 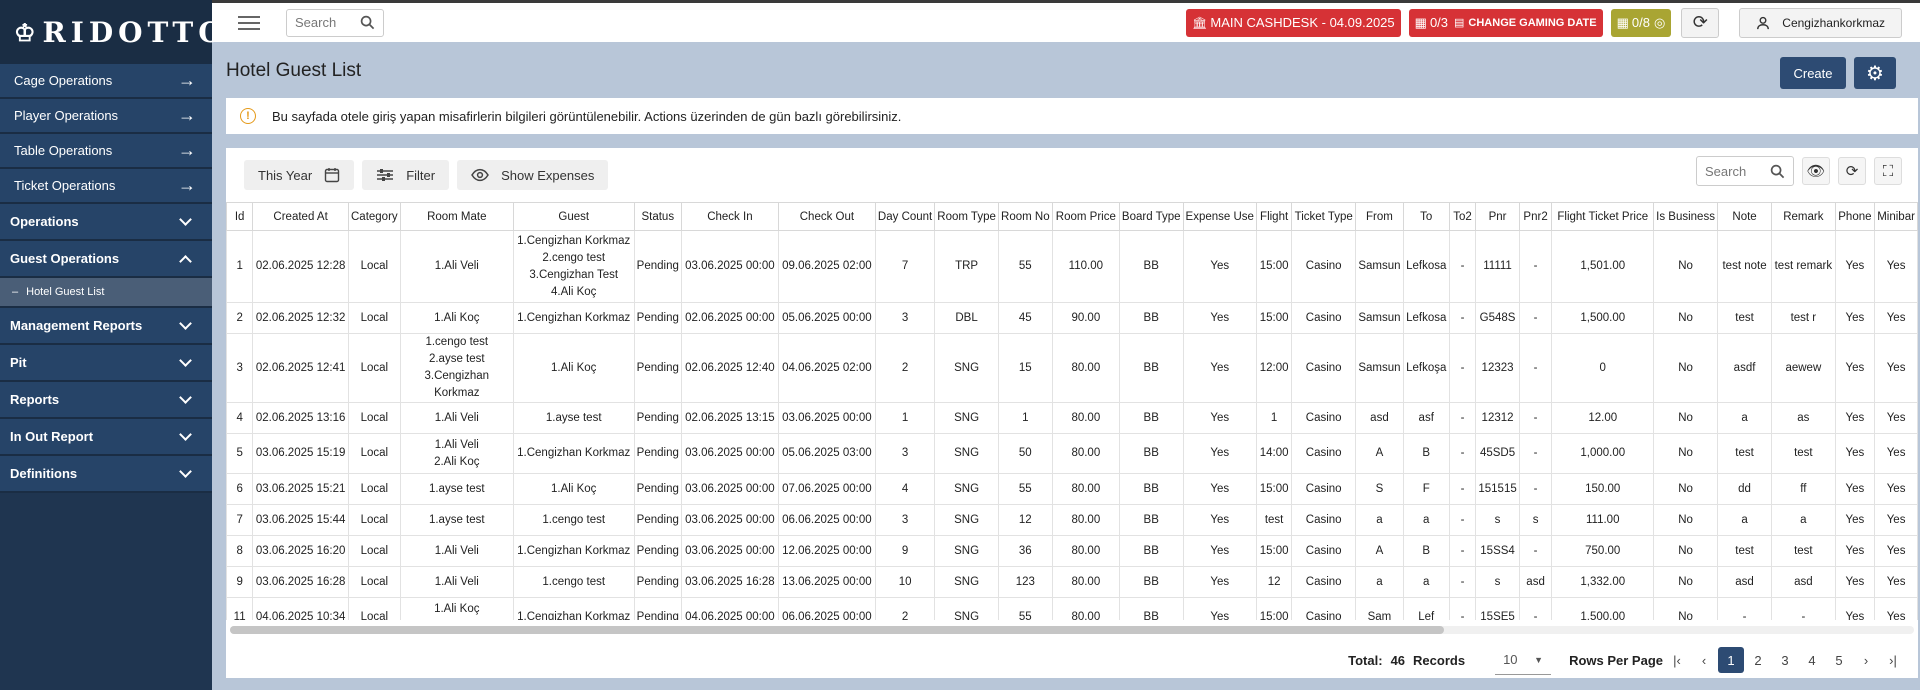 I want to click on column-header: Board Type, so click(x=1151, y=216).